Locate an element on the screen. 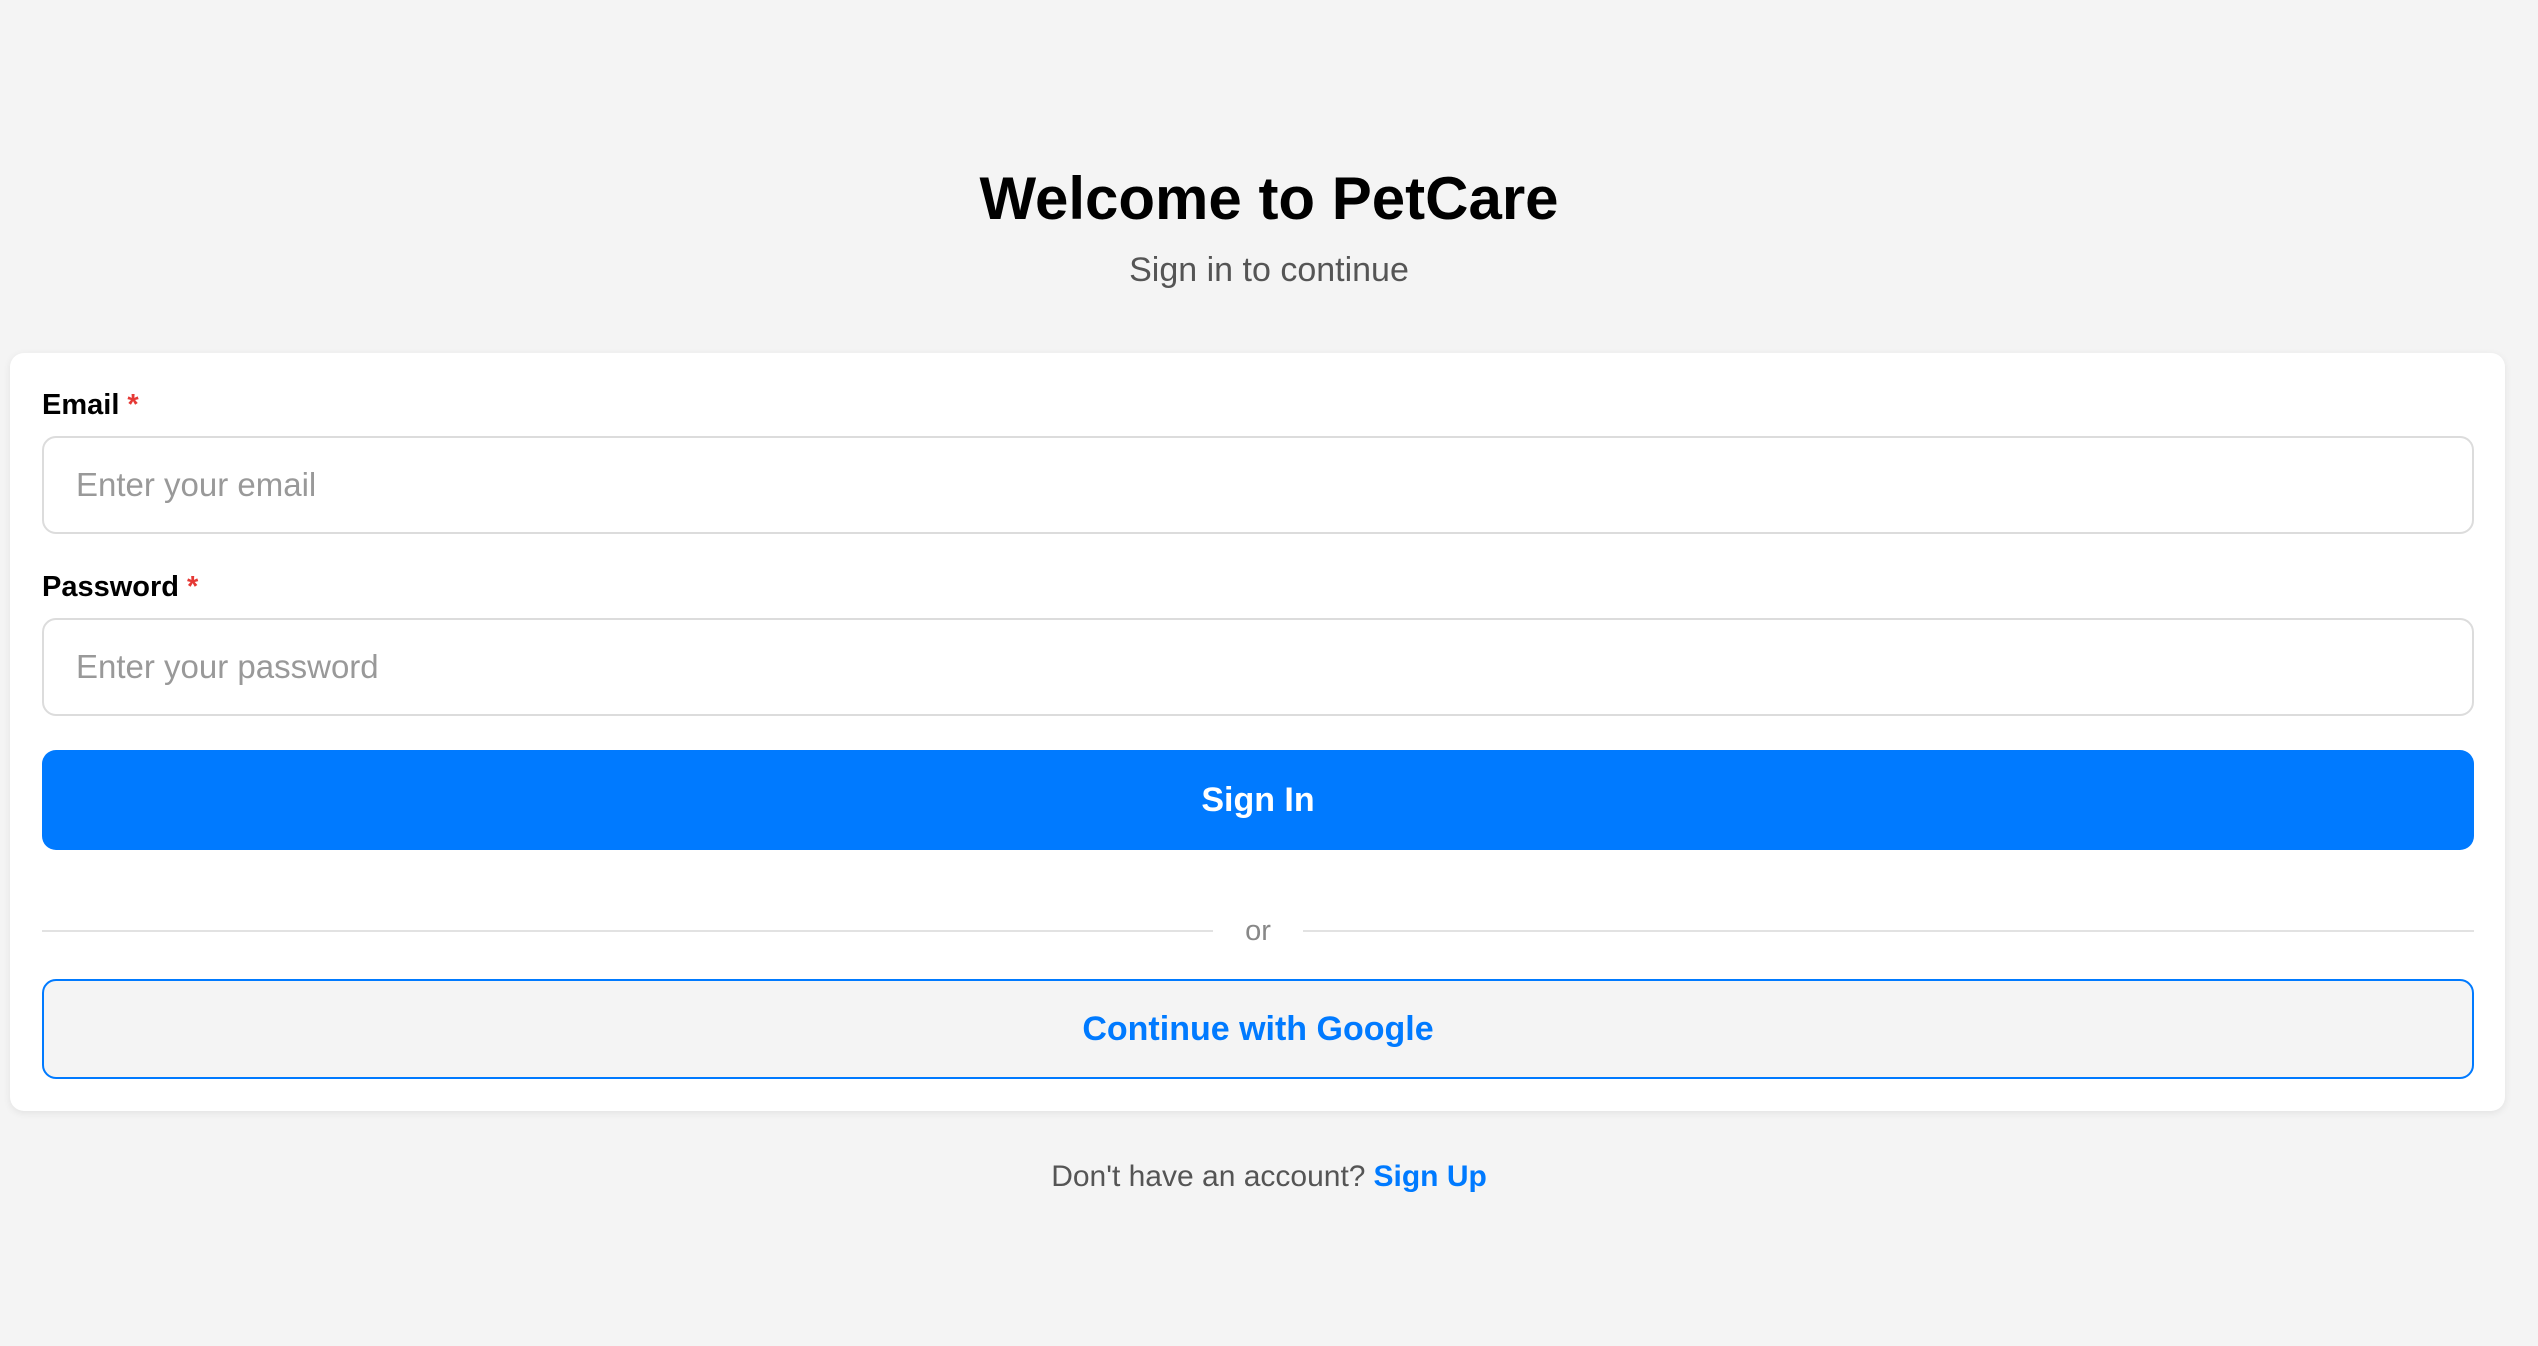 This screenshot has height=1346, width=2538. divider-line-right is located at coordinates (1888, 931).